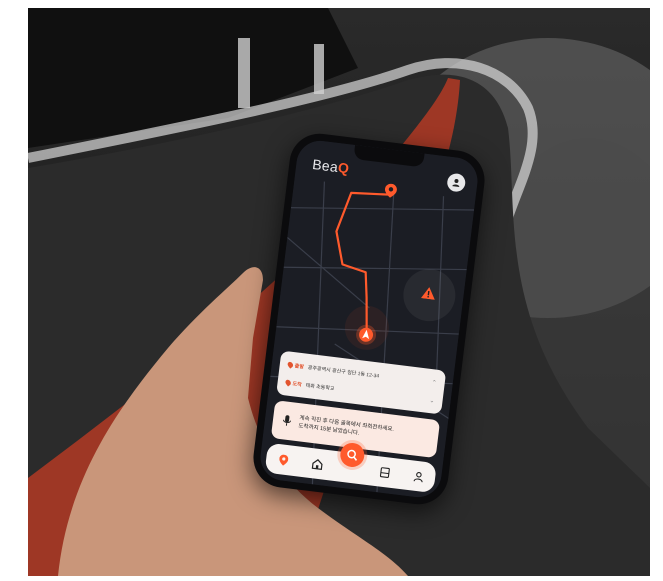  I want to click on tab-location, so click(283, 460).